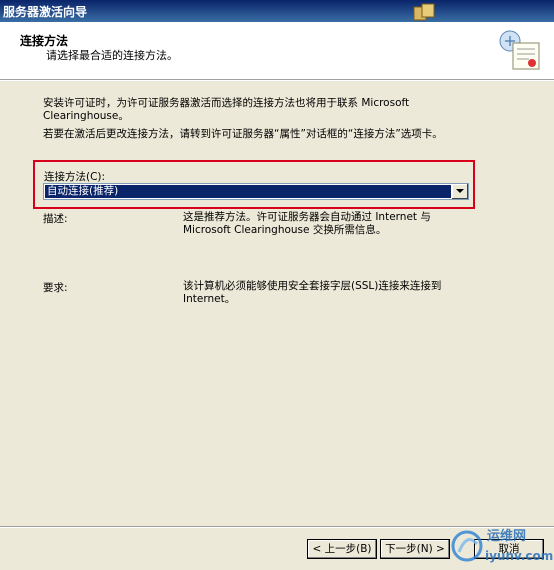 The width and height of the screenshot is (554, 570). What do you see at coordinates (312, 292) in the screenshot?
I see `requirement-text: 该计算机必须能够使用安全套接字层(SSL)连接来连接到 Internet。` at bounding box center [312, 292].